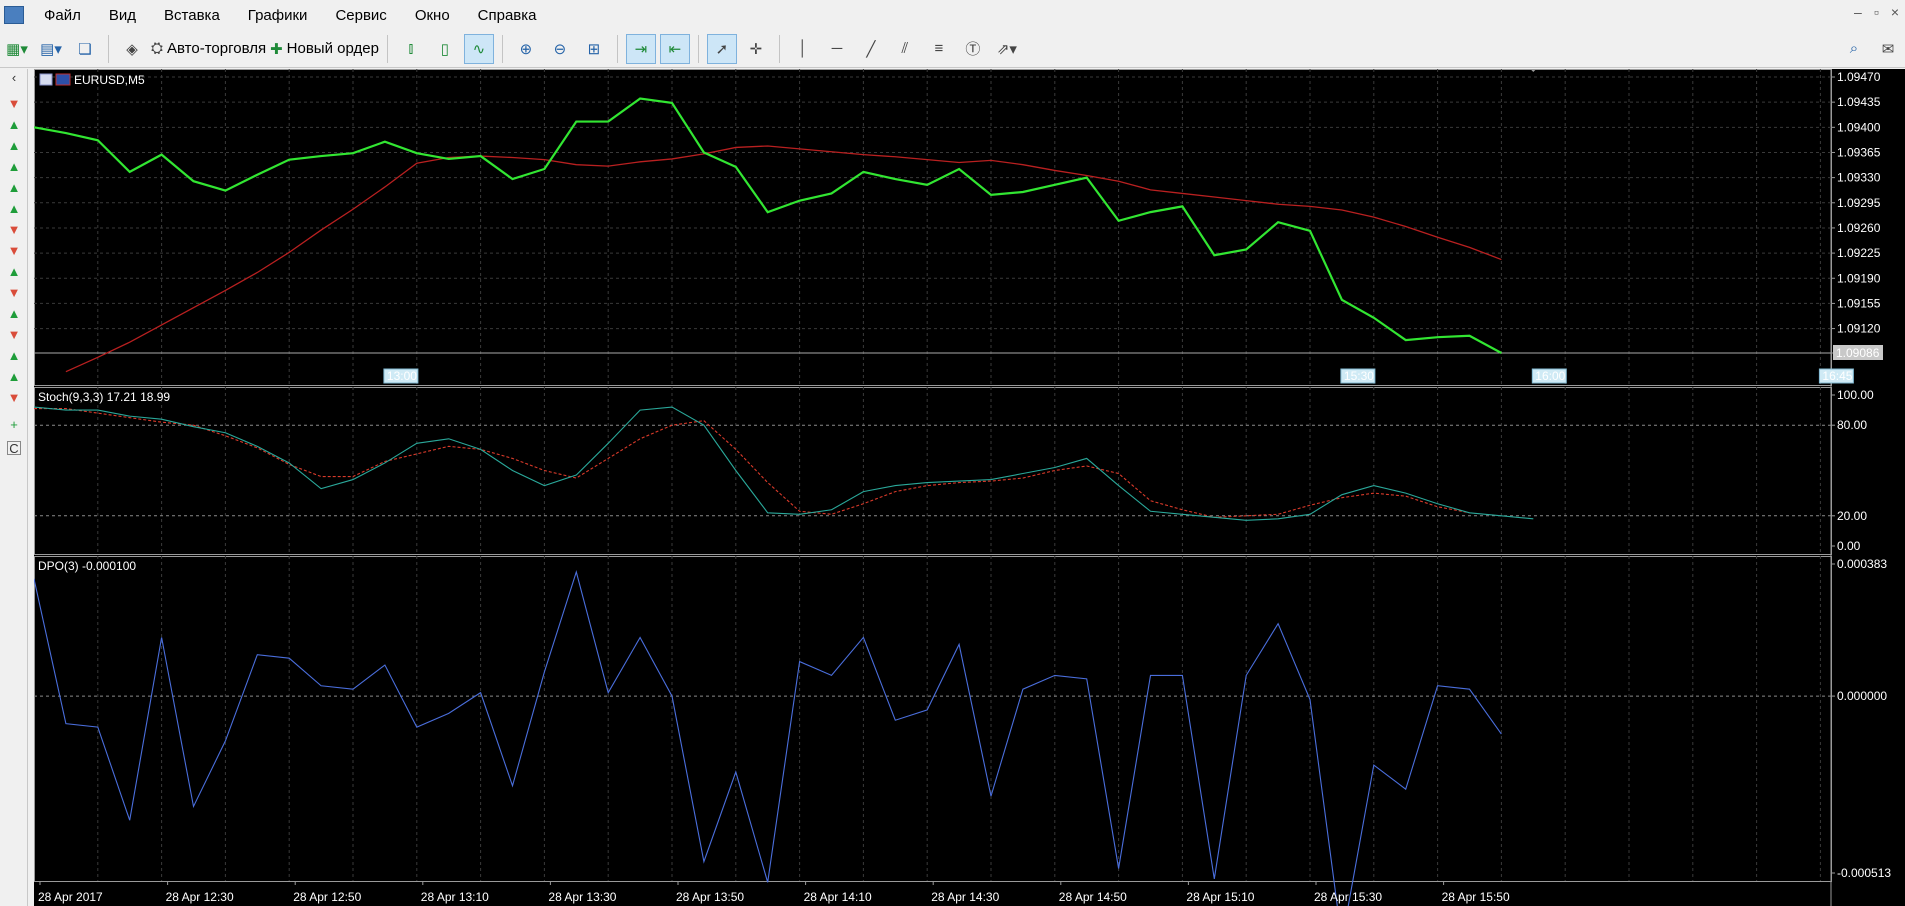  What do you see at coordinates (327, 897) in the screenshot?
I see `x-tick-label: 28 Apr 12:50` at bounding box center [327, 897].